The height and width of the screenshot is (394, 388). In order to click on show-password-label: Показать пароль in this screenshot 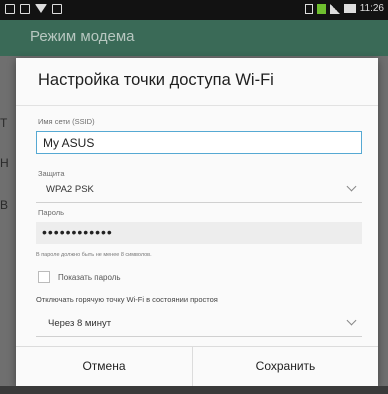, I will do `click(89, 277)`.